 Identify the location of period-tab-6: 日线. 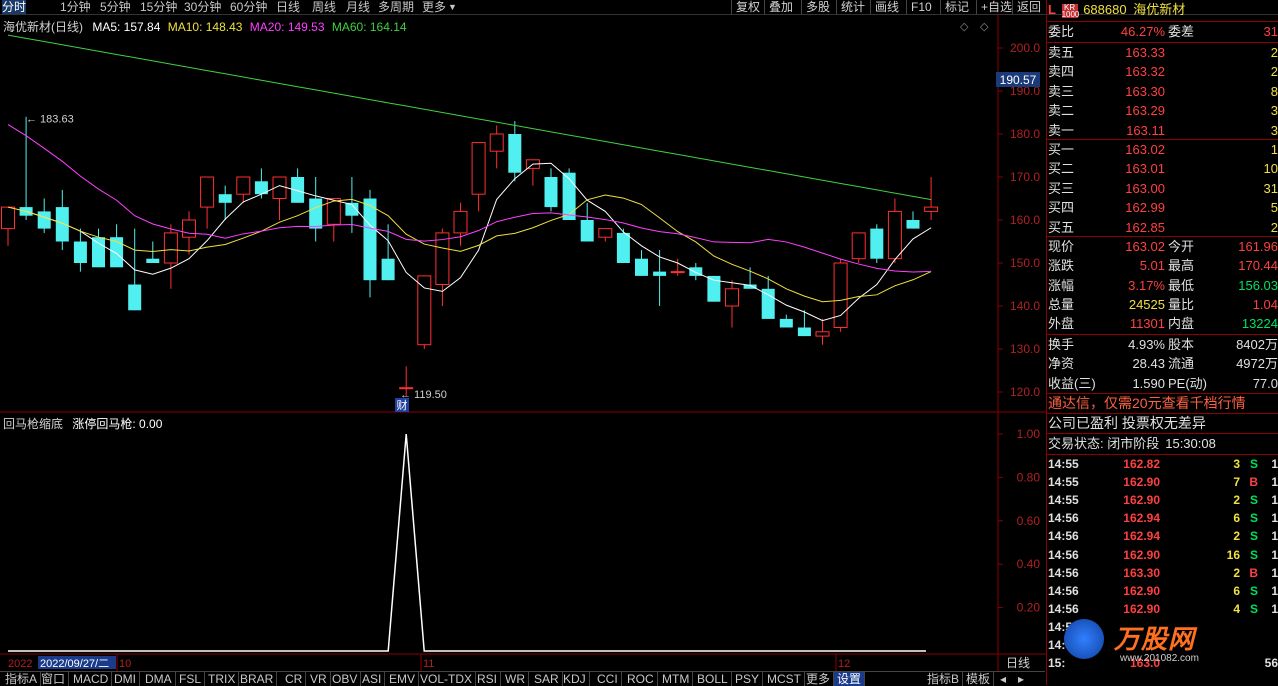
(288, 7).